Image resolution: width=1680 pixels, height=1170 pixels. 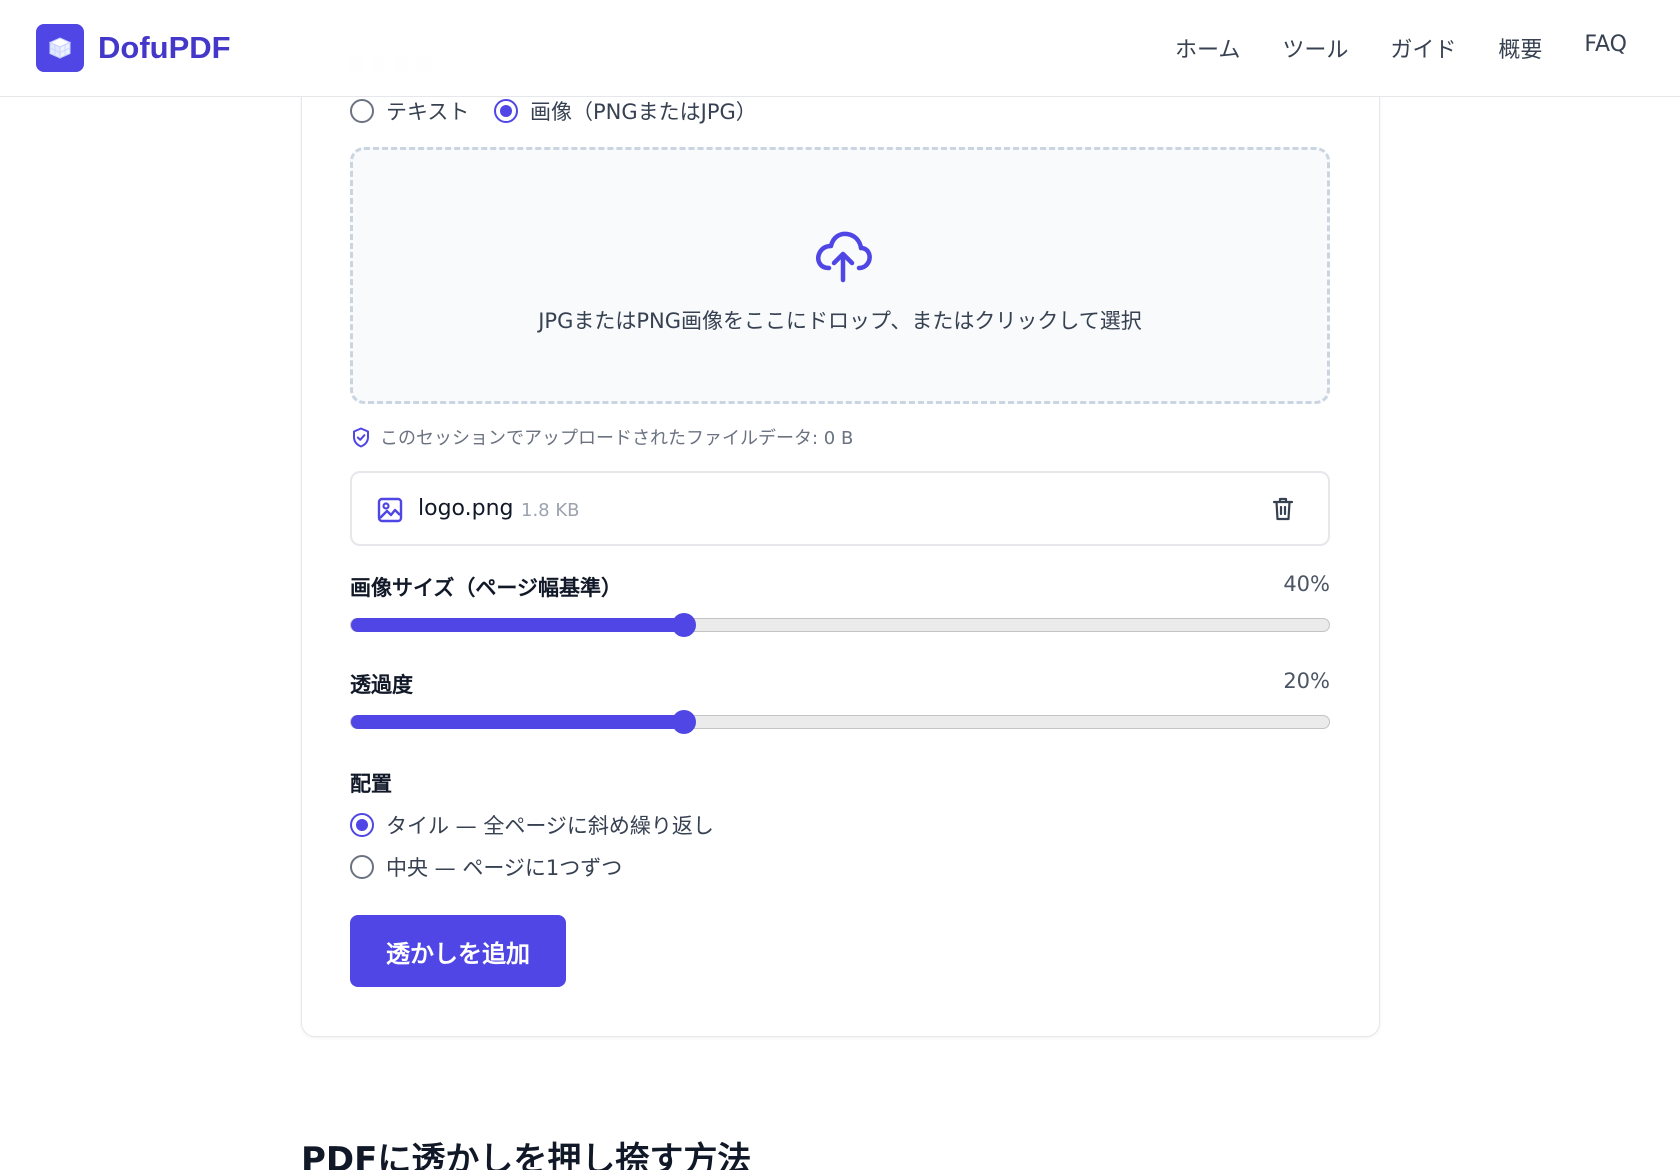 I want to click on nav-home: ホーム, so click(x=1207, y=48).